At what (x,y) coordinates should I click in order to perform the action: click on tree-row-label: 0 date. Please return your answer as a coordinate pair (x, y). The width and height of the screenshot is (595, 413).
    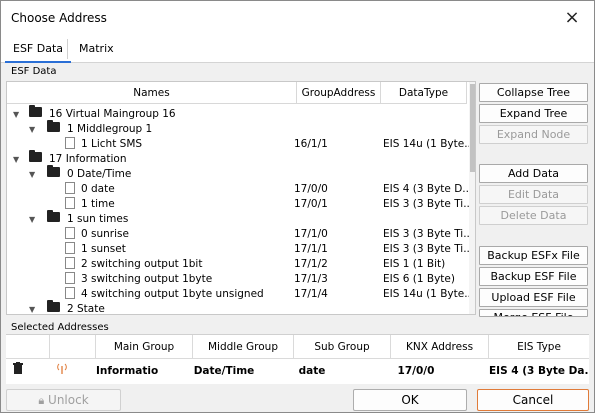
    Looking at the image, I should click on (98, 189).